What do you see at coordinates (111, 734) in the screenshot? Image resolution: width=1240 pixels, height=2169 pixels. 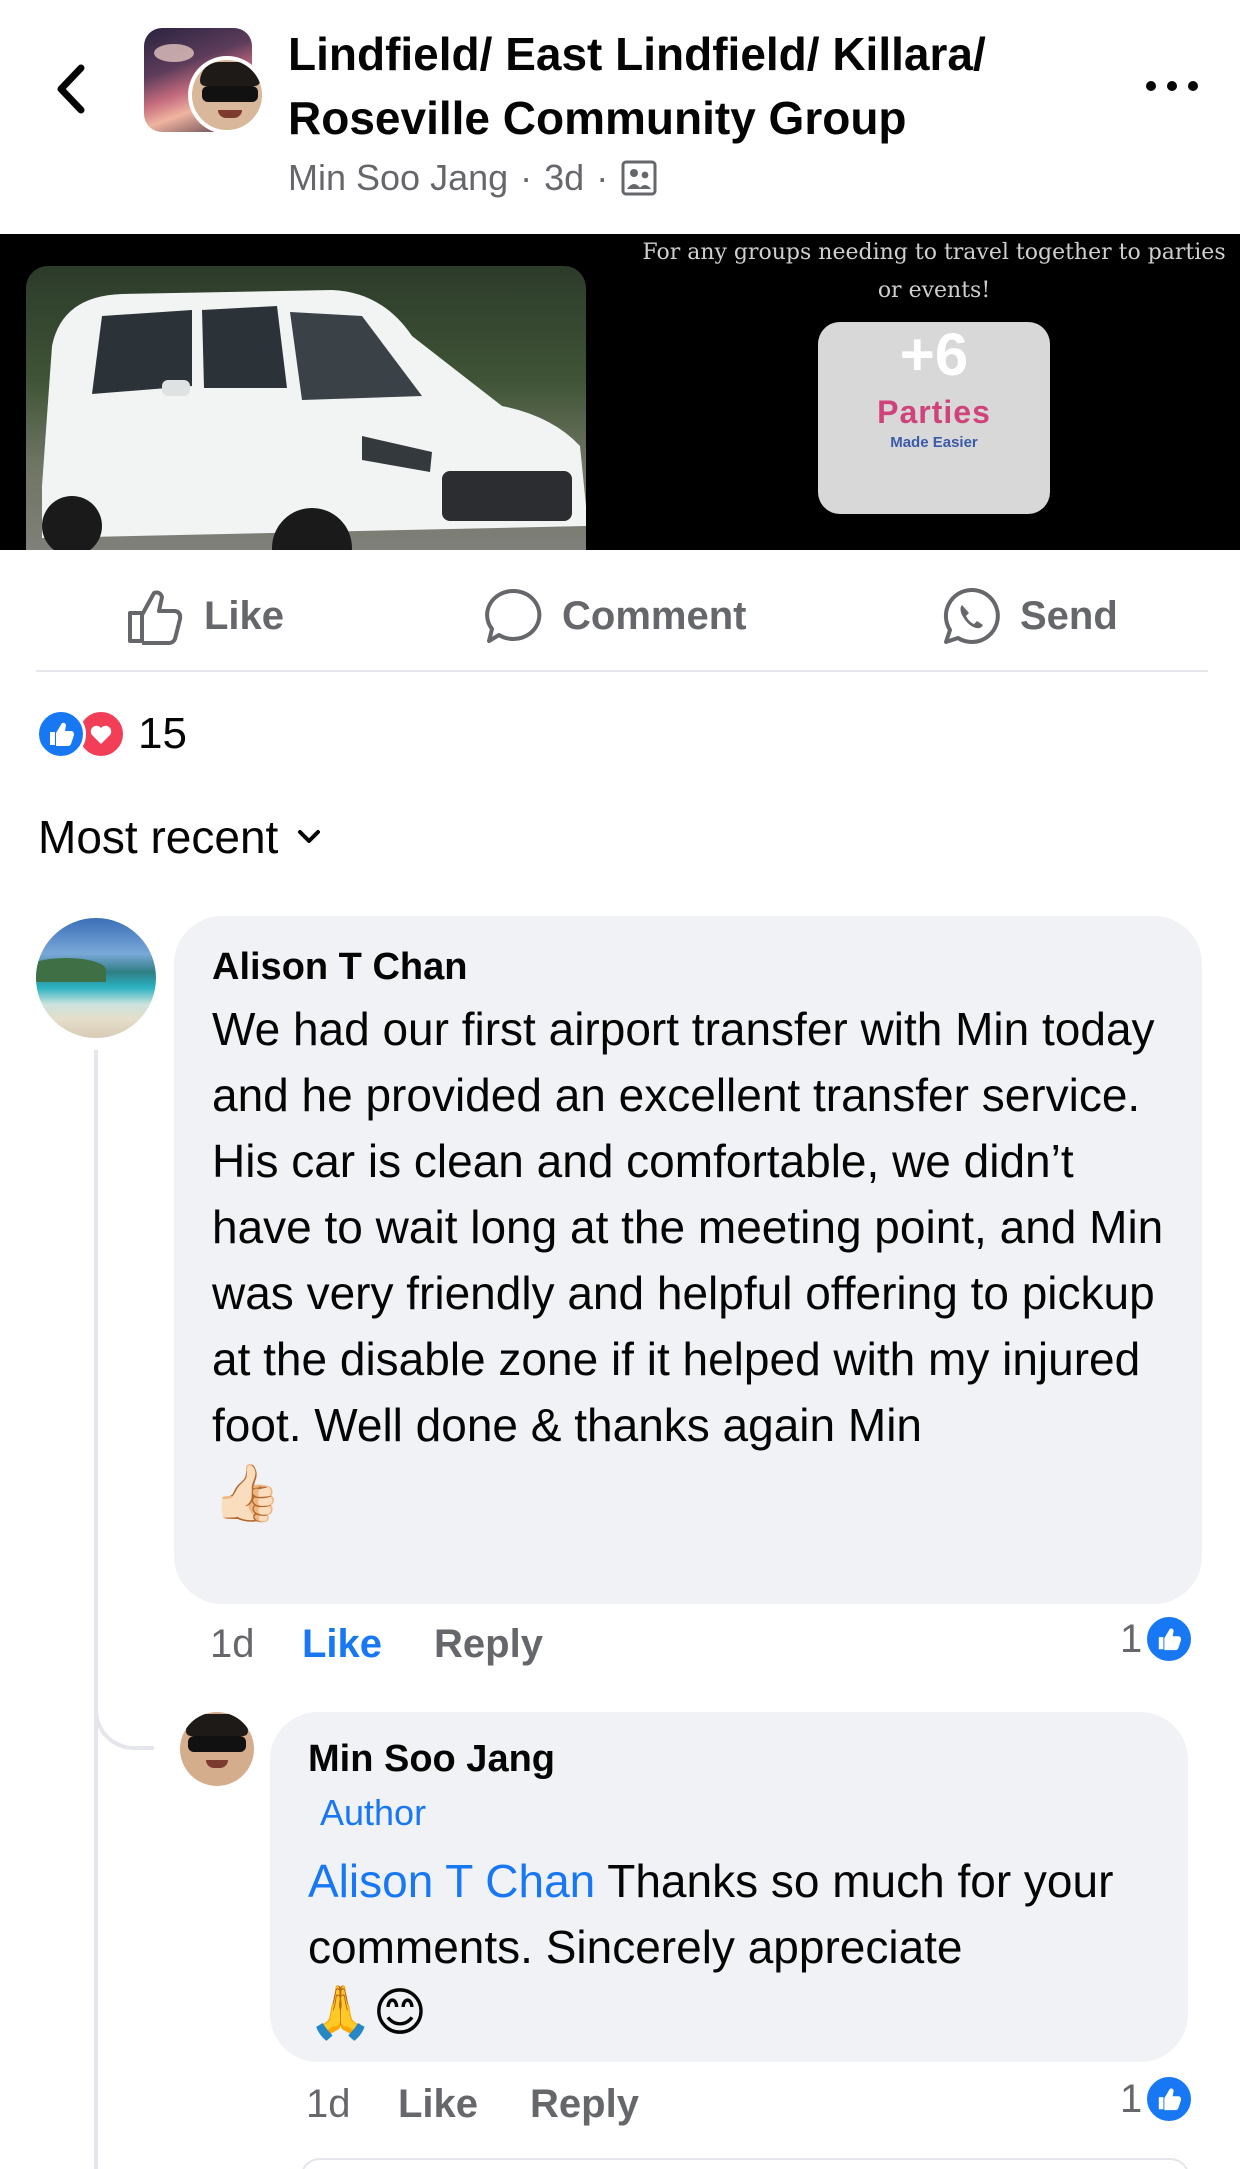 I see `reaction-summary: 15` at bounding box center [111, 734].